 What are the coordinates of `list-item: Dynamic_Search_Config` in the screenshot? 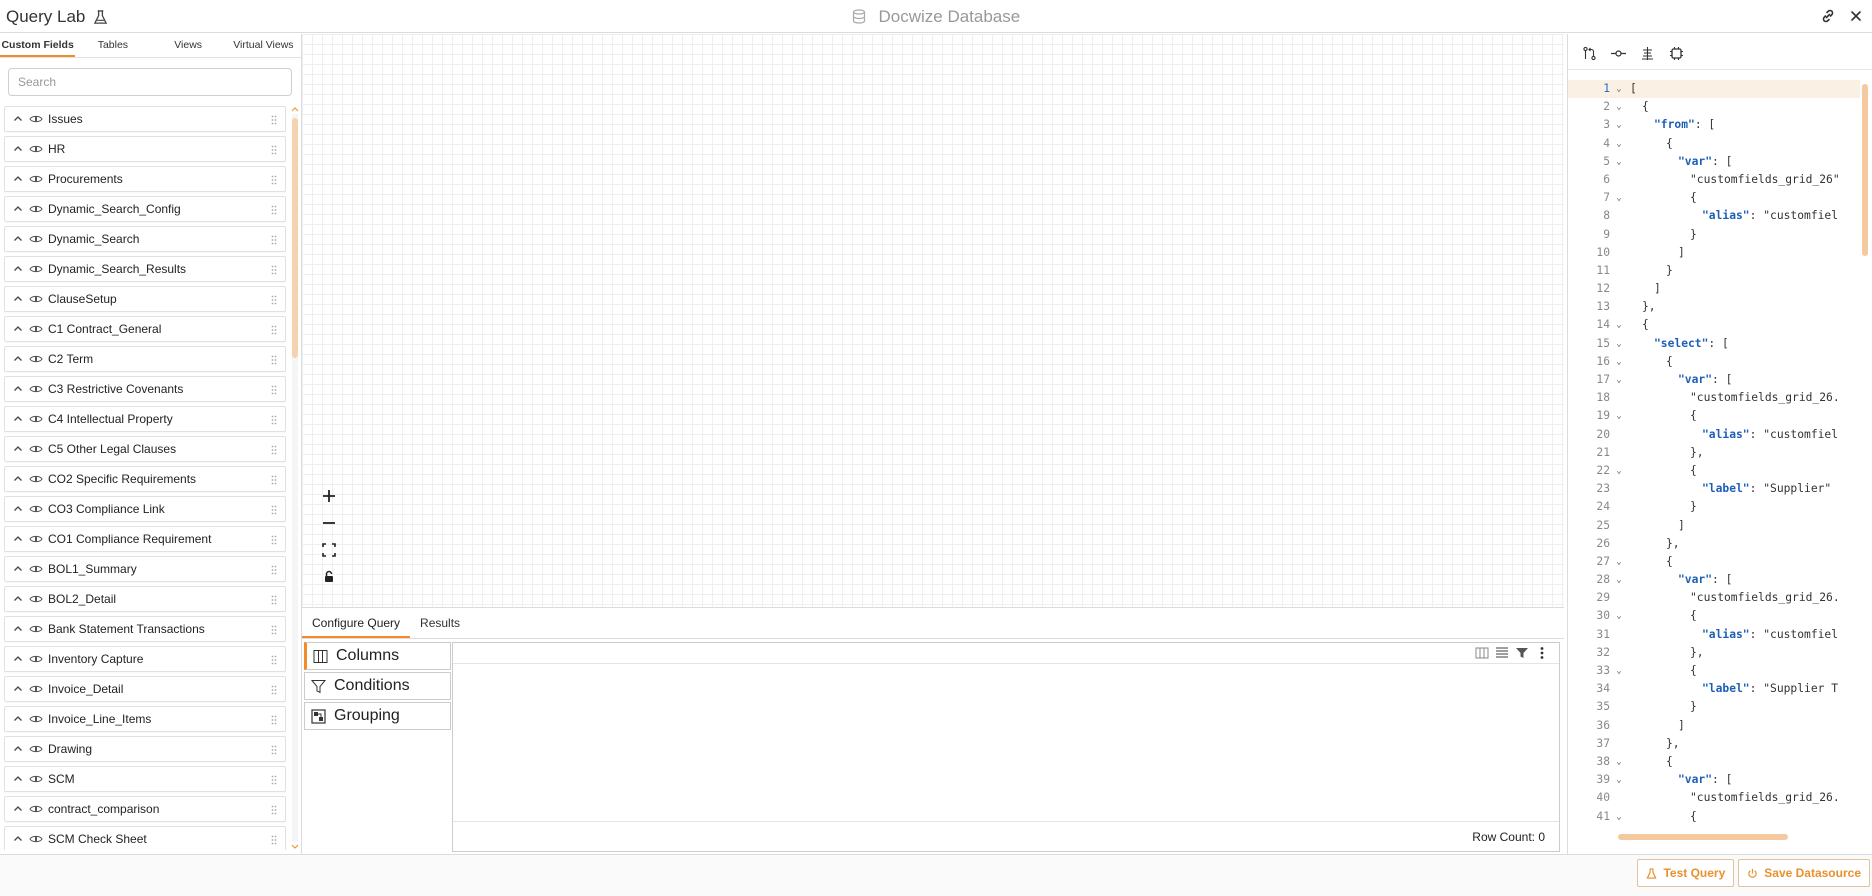 It's located at (145, 209).